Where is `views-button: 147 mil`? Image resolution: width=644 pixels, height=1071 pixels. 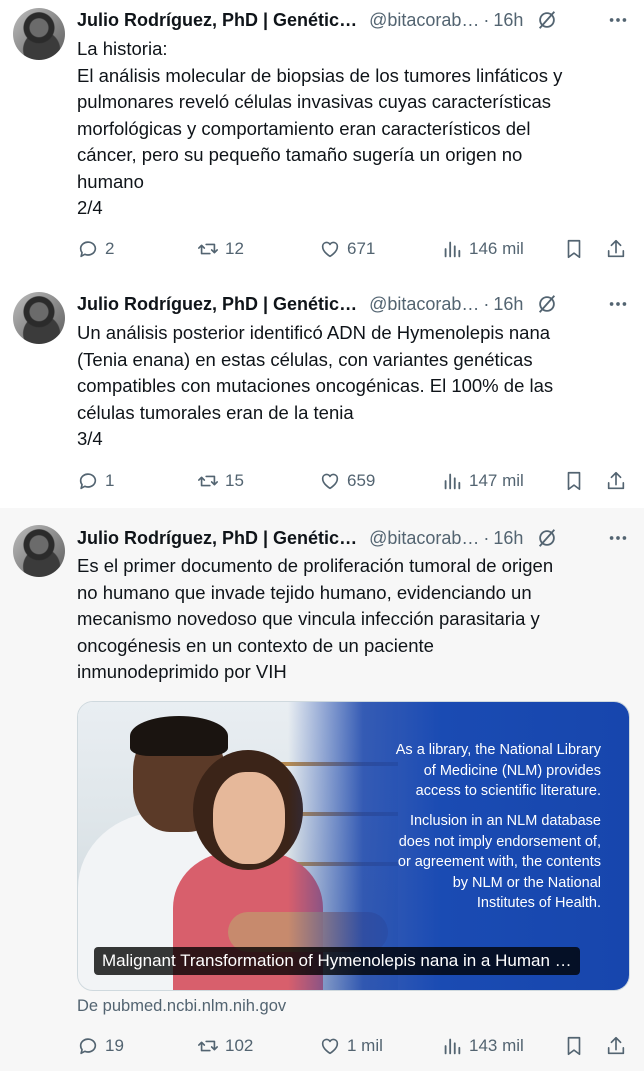
views-button: 147 mil is located at coordinates (482, 481).